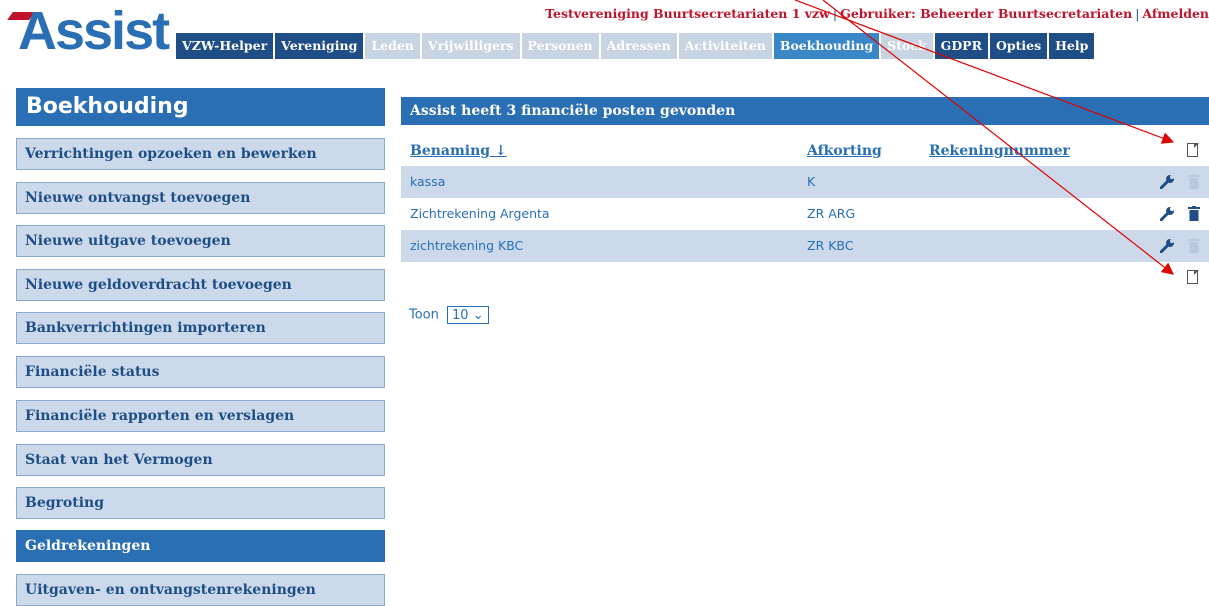 The width and height of the screenshot is (1209, 606). What do you see at coordinates (1018, 46) in the screenshot?
I see `nav-tab-opties: Opties` at bounding box center [1018, 46].